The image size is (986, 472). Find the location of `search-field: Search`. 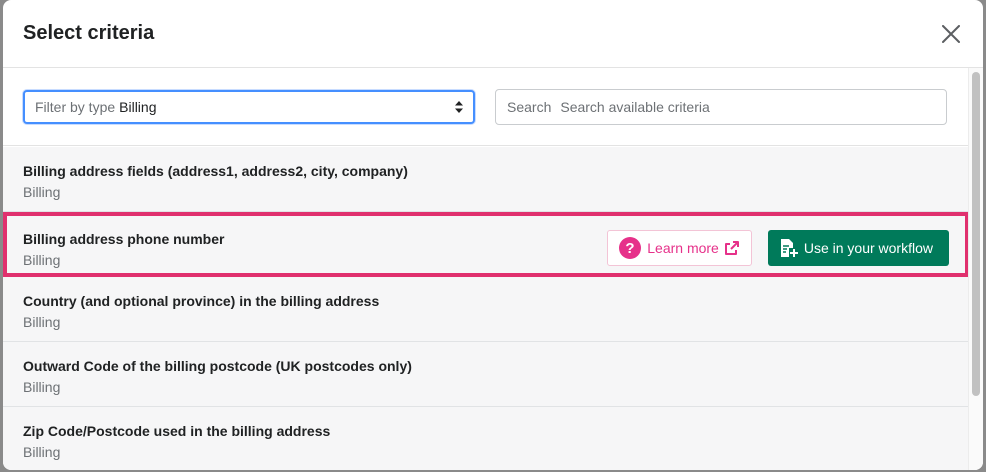

search-field: Search is located at coordinates (721, 106).